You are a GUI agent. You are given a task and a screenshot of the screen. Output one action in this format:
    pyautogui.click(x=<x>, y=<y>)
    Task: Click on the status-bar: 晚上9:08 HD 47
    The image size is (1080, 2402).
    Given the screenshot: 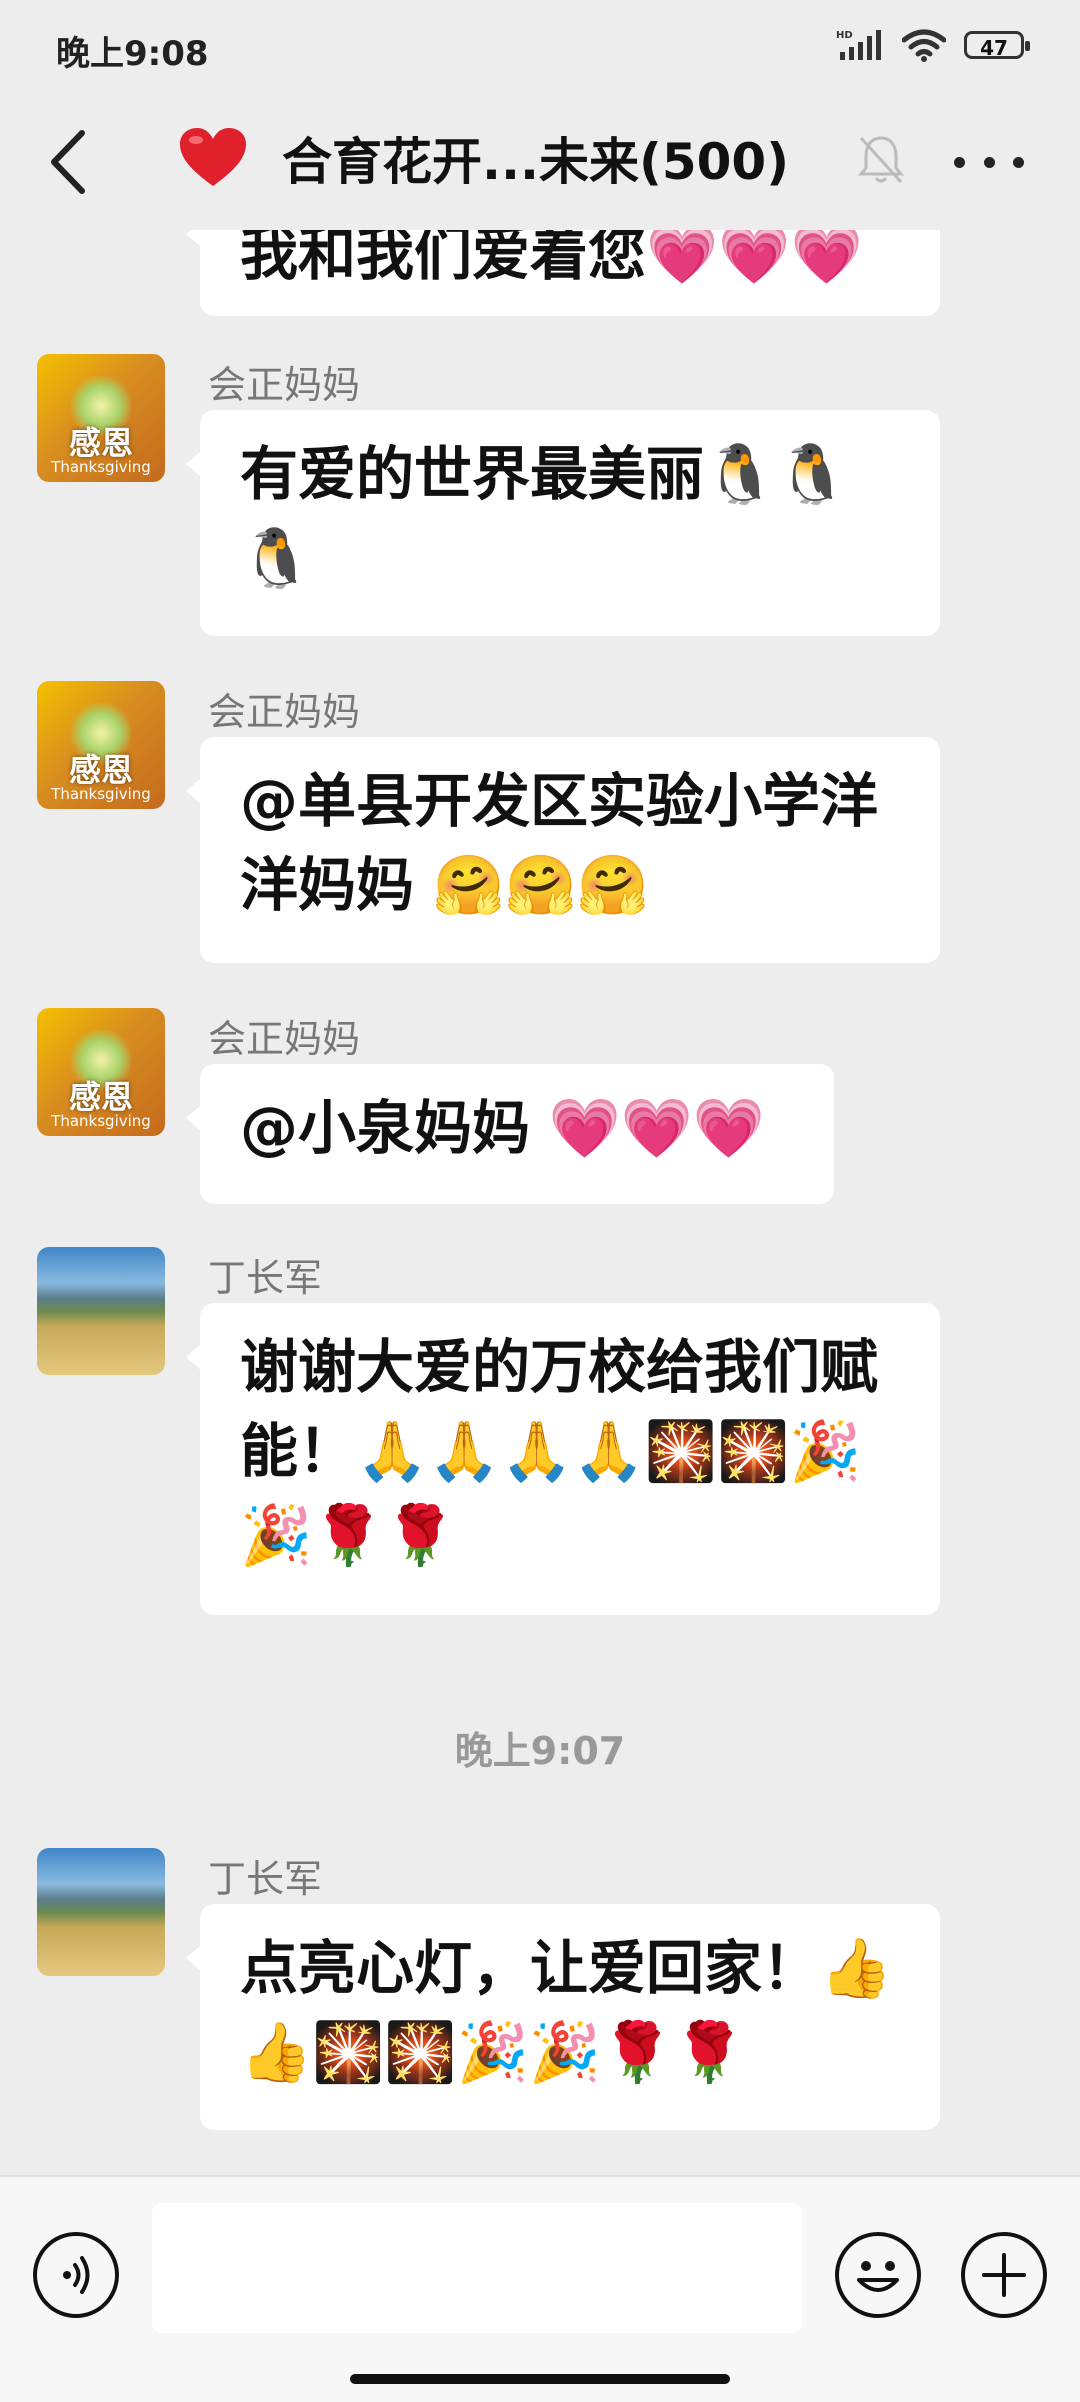 What is the action you would take?
    pyautogui.click(x=540, y=50)
    